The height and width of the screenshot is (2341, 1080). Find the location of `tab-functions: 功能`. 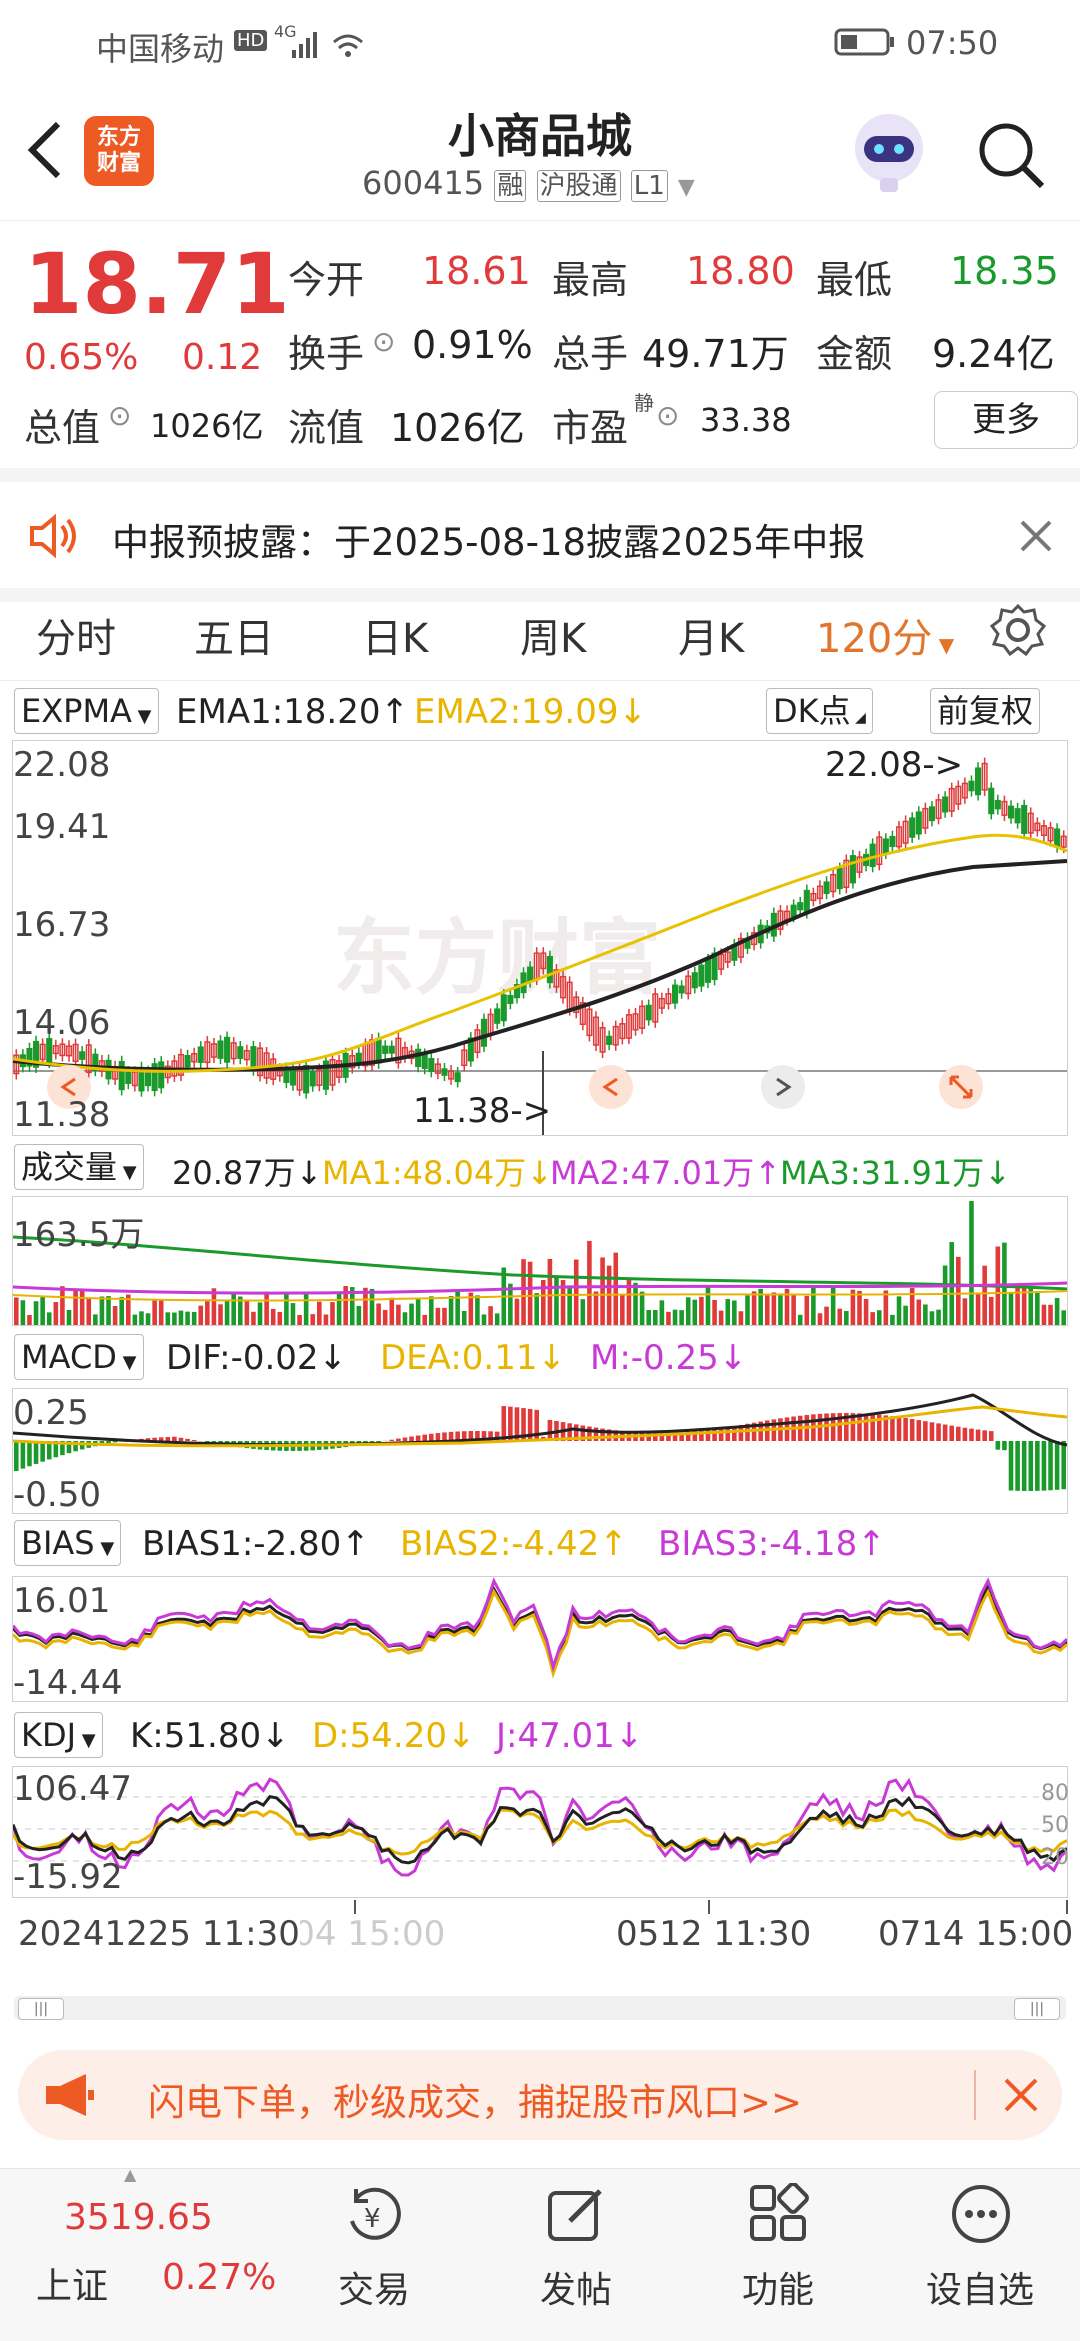

tab-functions: 功能 is located at coordinates (778, 2287).